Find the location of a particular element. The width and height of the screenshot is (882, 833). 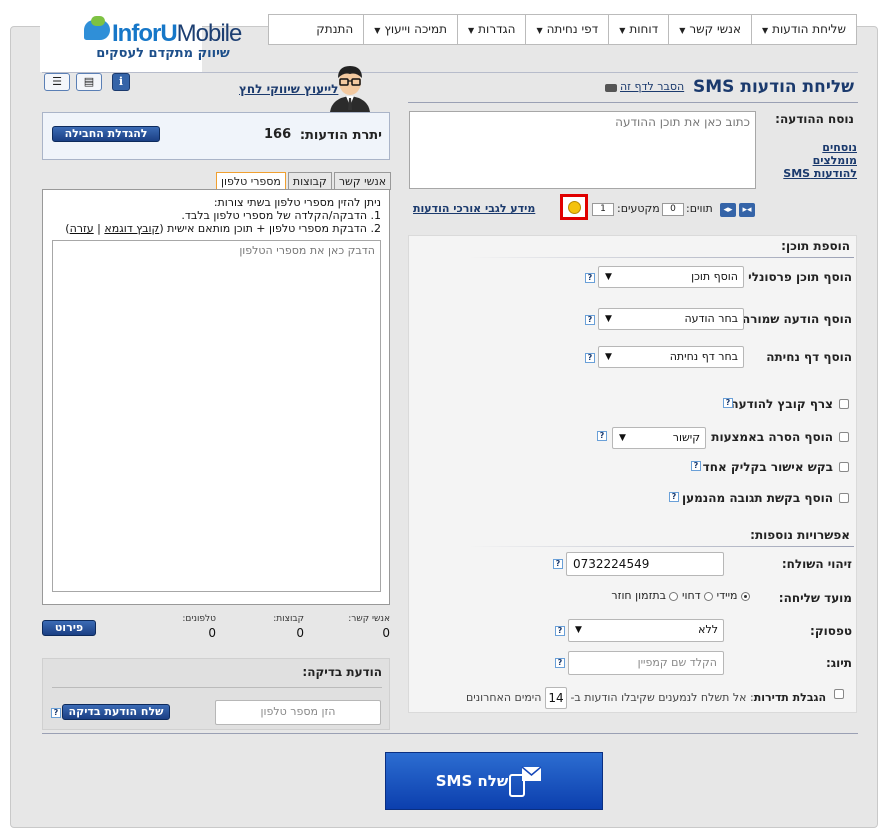

send-time-options: מיידי דחוי בתזמון חוזר is located at coordinates (660, 595).